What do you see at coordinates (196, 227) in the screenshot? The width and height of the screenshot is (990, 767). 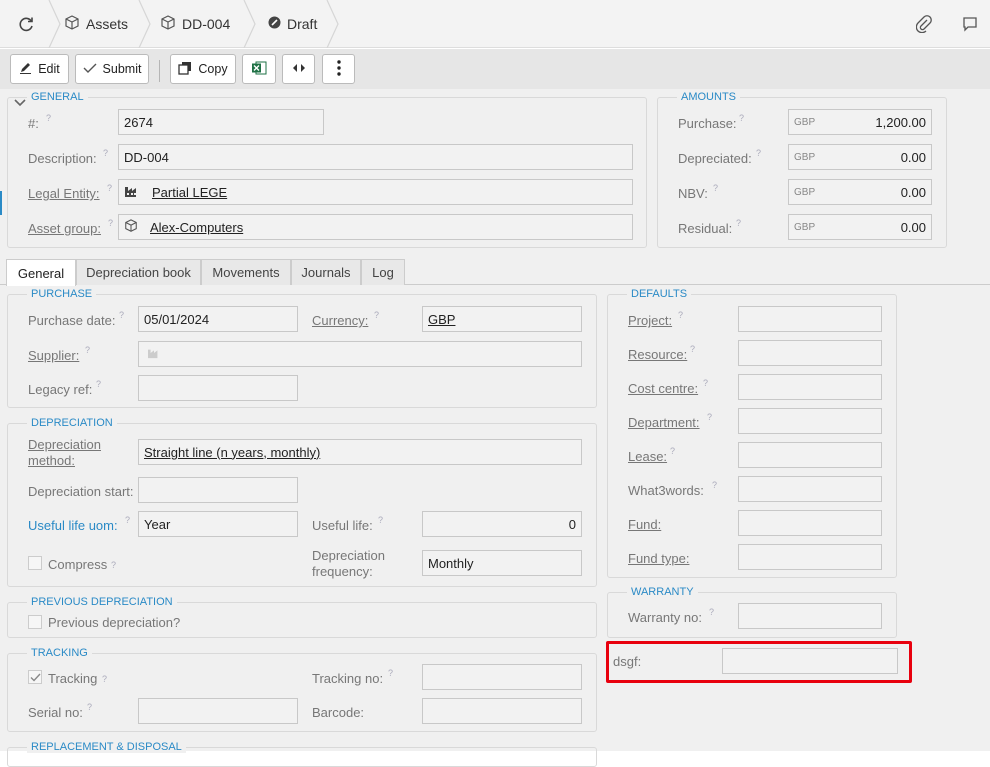 I see `asset-group-link: Alex-Computers` at bounding box center [196, 227].